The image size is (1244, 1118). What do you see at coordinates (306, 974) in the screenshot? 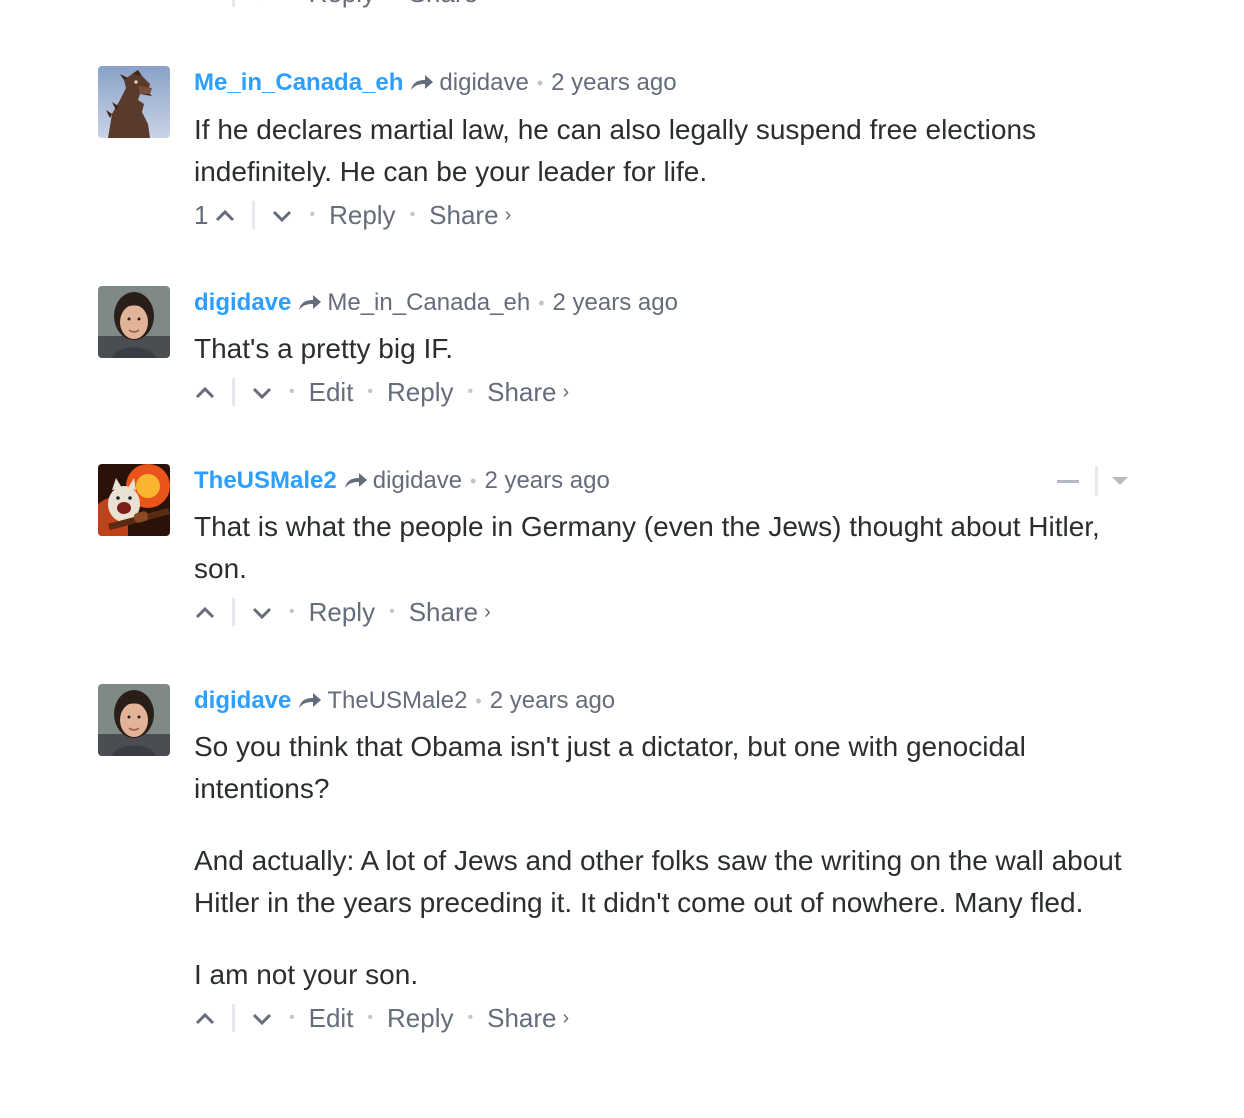
I see `comment-paragraph: I am not your son.` at bounding box center [306, 974].